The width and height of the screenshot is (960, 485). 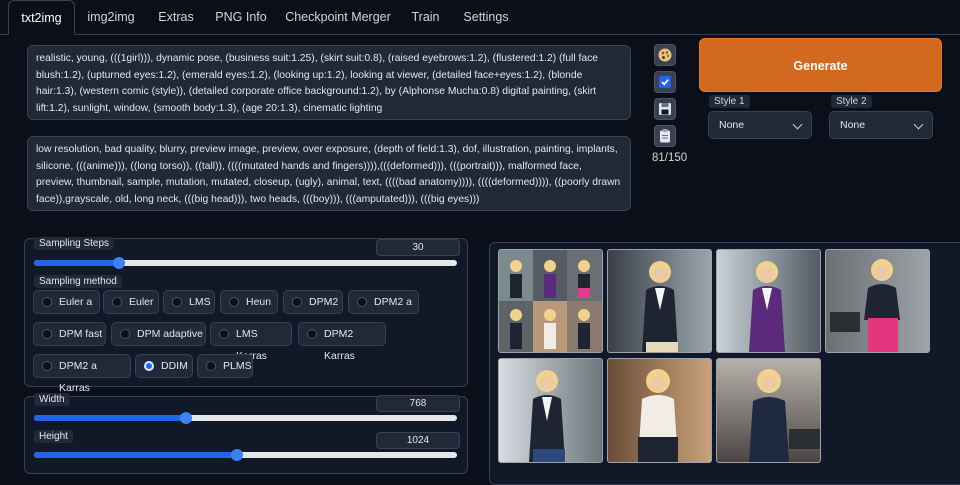 I want to click on style-2-value: None, so click(x=853, y=125).